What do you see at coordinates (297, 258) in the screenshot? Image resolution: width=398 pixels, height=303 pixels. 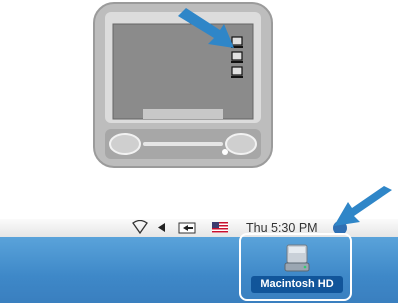 I see `hard-drive-icon` at bounding box center [297, 258].